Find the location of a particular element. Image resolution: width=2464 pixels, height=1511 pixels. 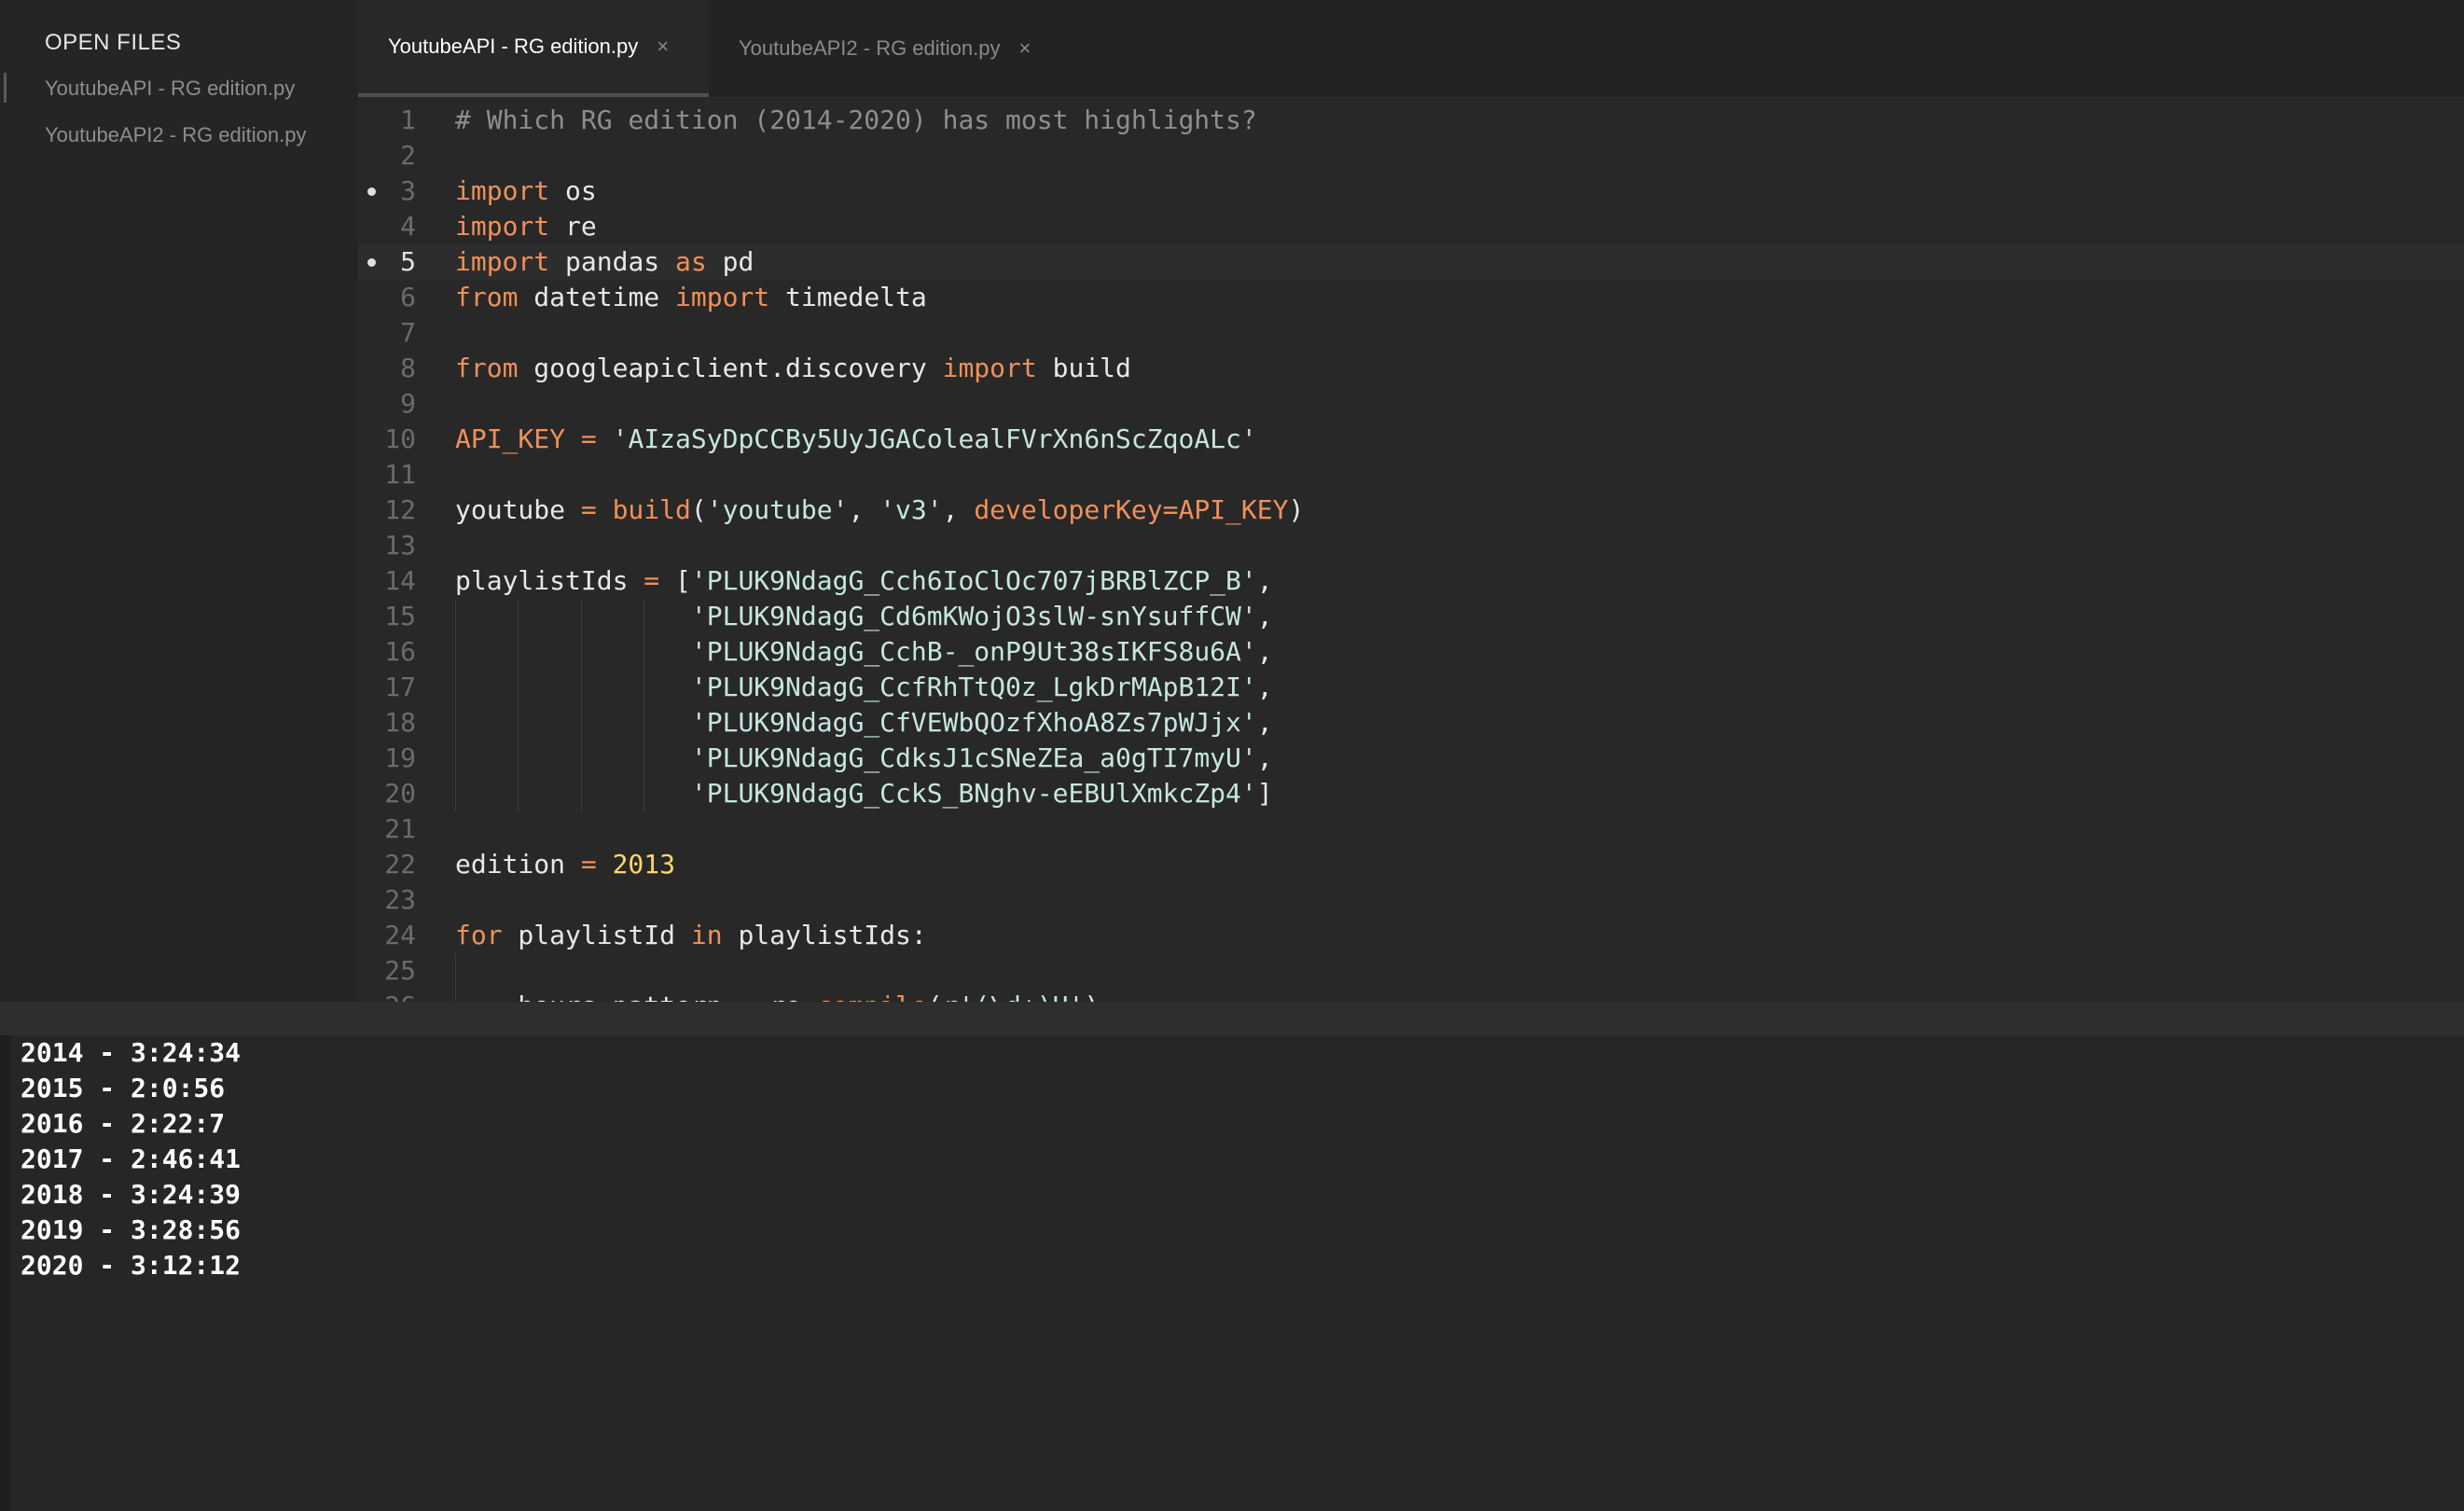

output-line: 2014 - 3:24:34 is located at coordinates (131, 1053).